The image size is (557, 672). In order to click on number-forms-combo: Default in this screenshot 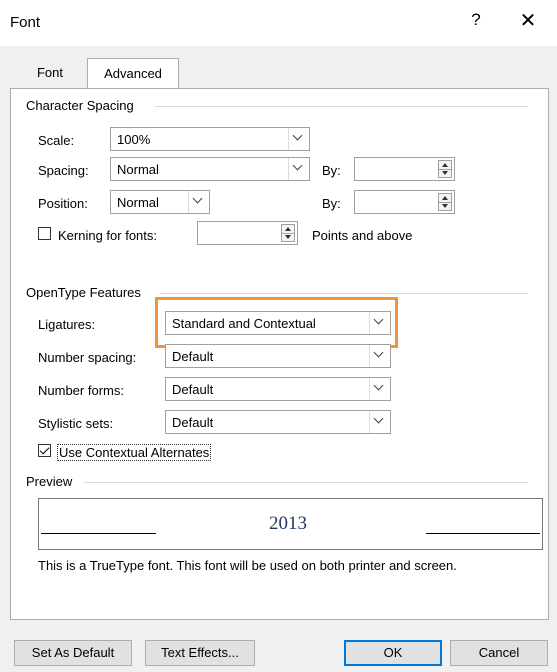, I will do `click(278, 389)`.